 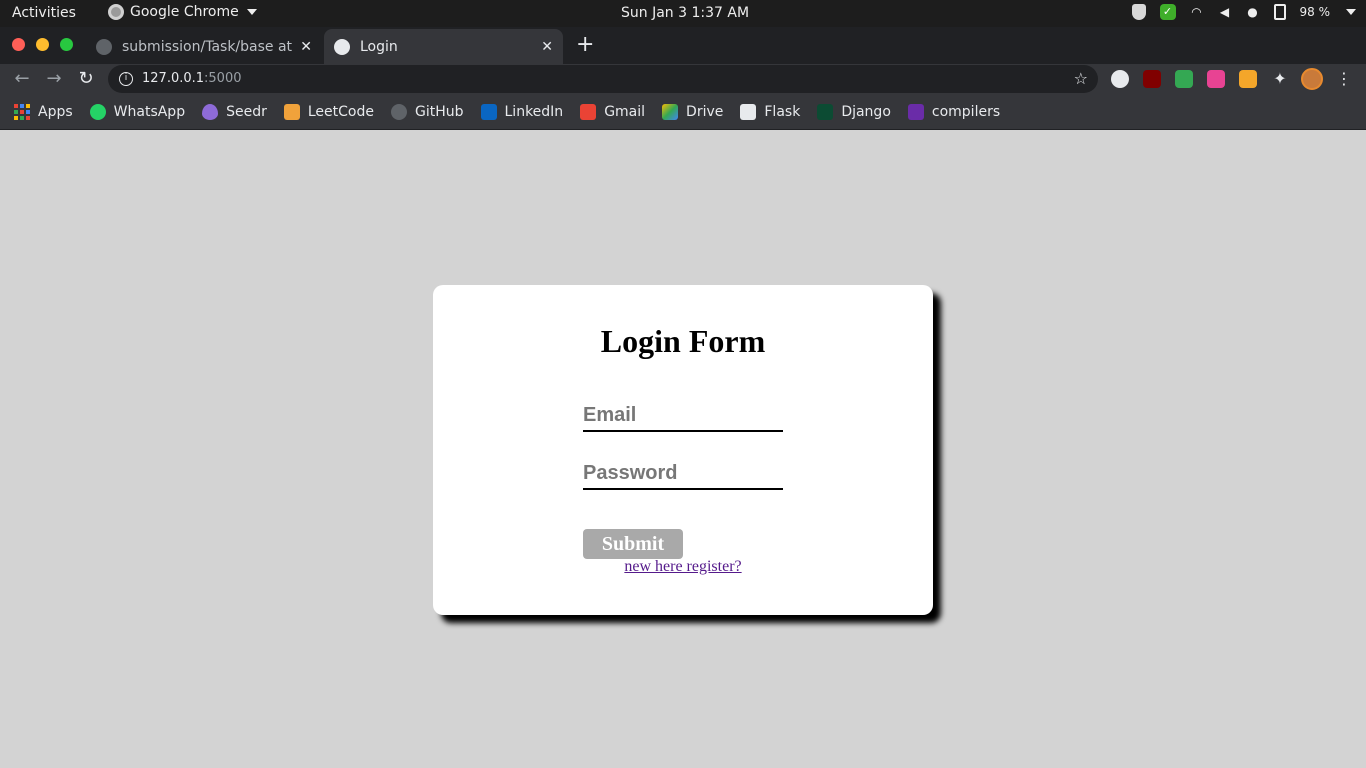 What do you see at coordinates (54, 79) in the screenshot?
I see `forward-arrow-icon: →` at bounding box center [54, 79].